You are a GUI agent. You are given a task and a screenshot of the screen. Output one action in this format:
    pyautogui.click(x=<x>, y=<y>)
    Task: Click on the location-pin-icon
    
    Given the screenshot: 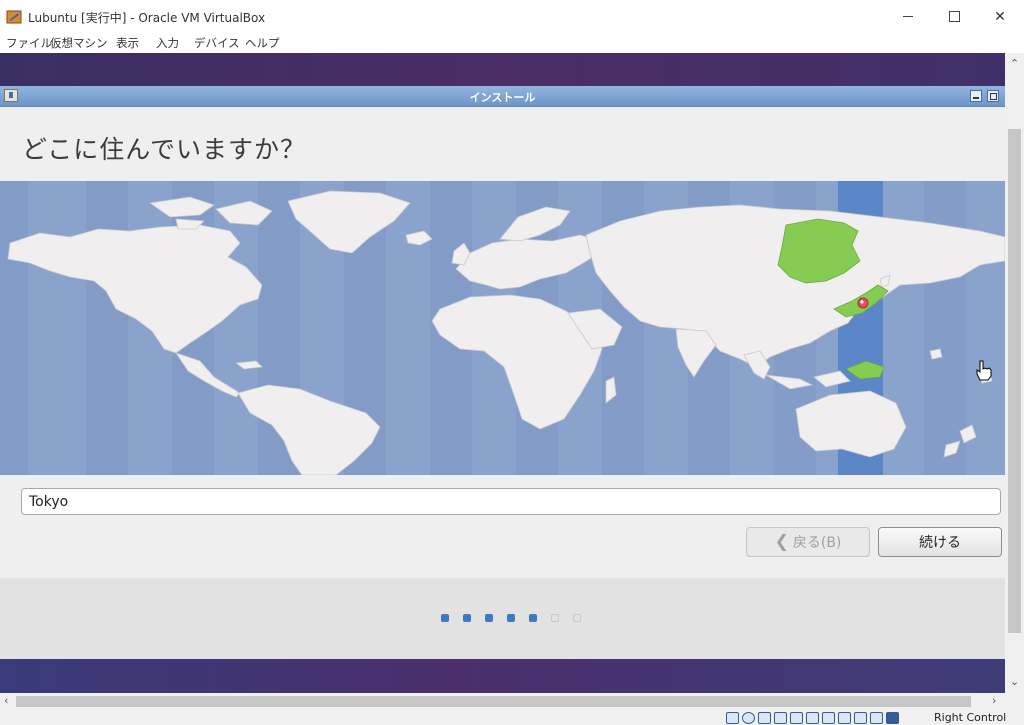 What is the action you would take?
    pyautogui.click(x=863, y=303)
    